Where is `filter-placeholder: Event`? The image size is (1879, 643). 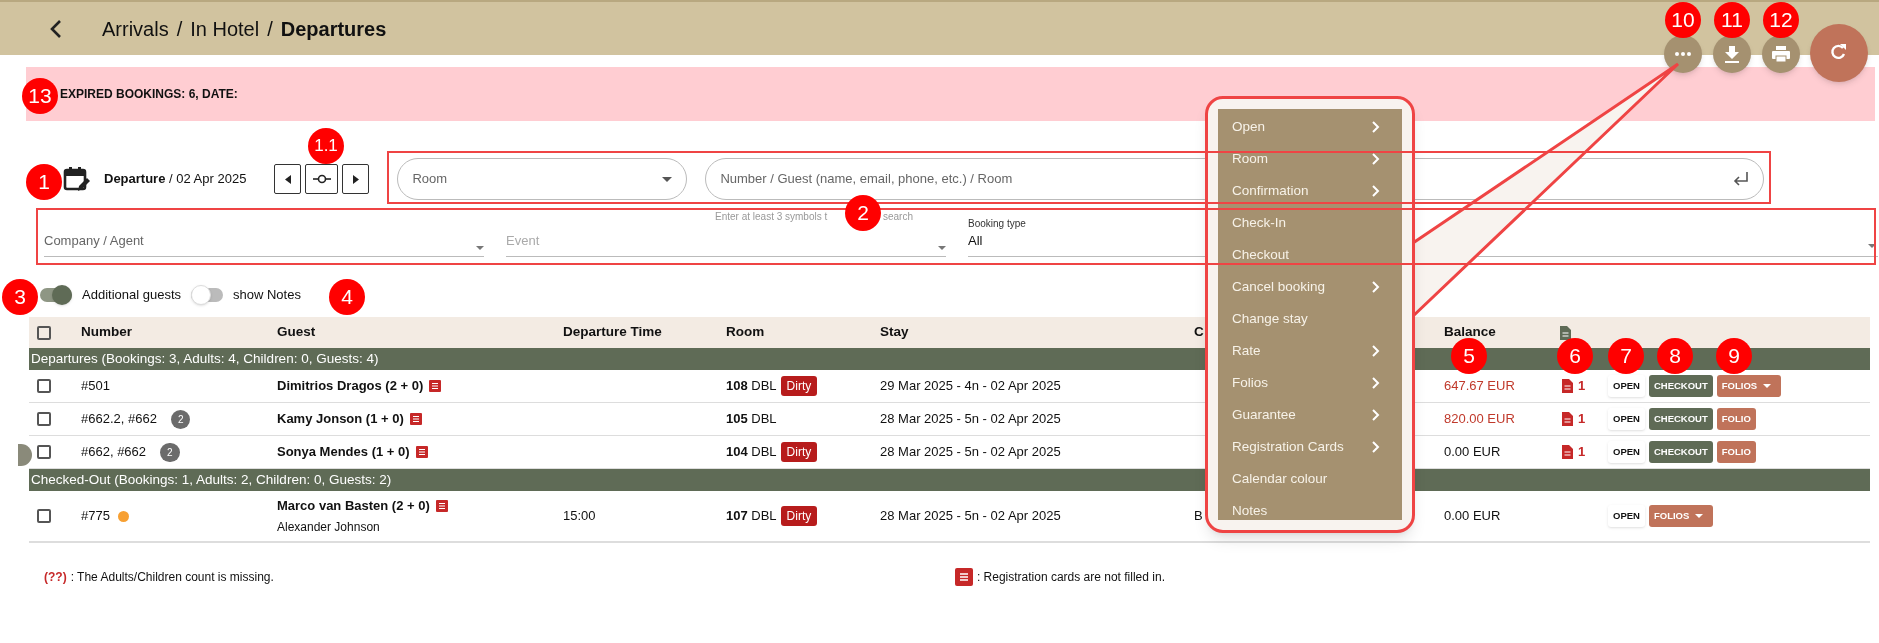 filter-placeholder: Event is located at coordinates (523, 240).